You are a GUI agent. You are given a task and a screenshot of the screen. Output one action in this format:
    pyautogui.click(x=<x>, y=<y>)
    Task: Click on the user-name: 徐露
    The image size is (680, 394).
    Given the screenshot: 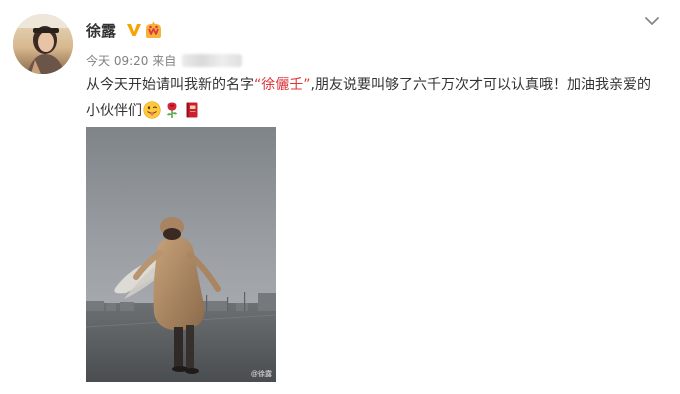 What is the action you would take?
    pyautogui.click(x=101, y=30)
    